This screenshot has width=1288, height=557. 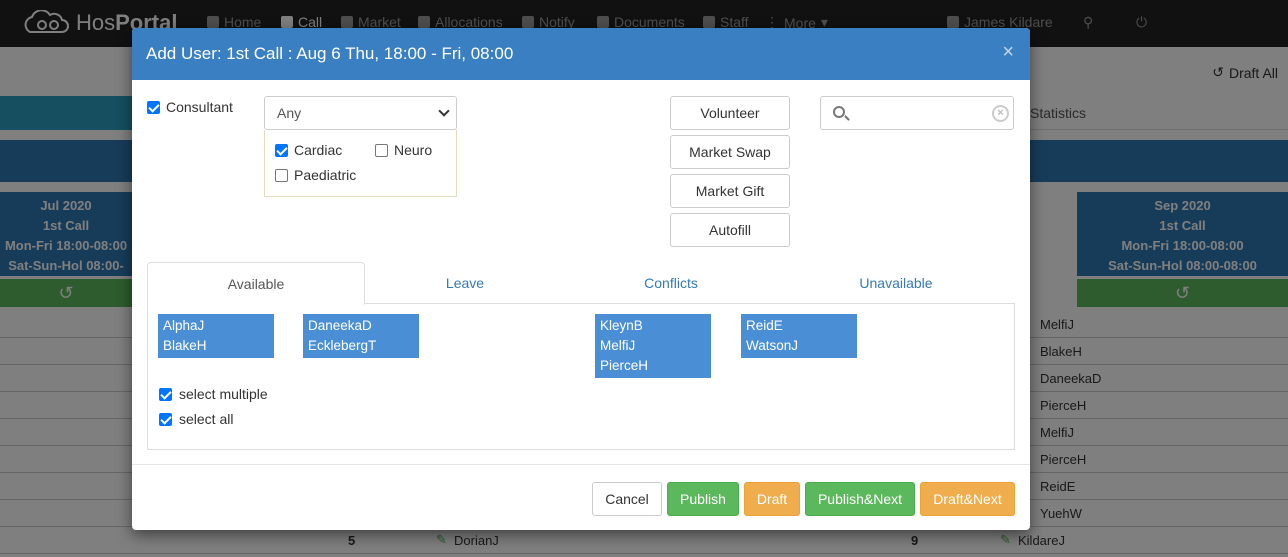 I want to click on user-group: KleynB MelfiJ PierceH, so click(x=653, y=346).